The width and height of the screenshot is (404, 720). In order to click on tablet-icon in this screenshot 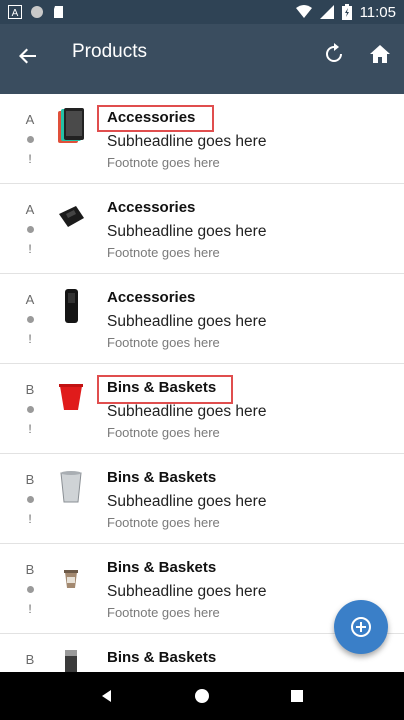, I will do `click(71, 126)`.